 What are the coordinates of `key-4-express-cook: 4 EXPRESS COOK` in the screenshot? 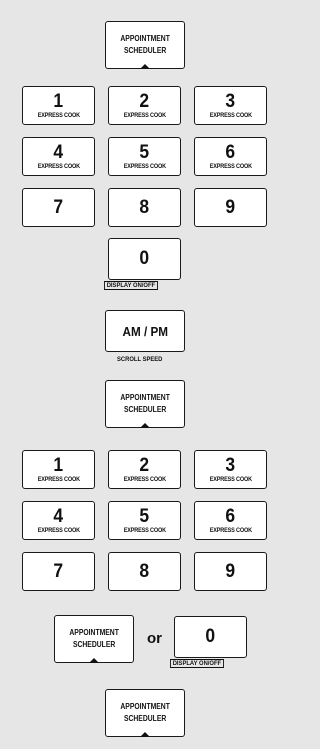 It's located at (58, 156).